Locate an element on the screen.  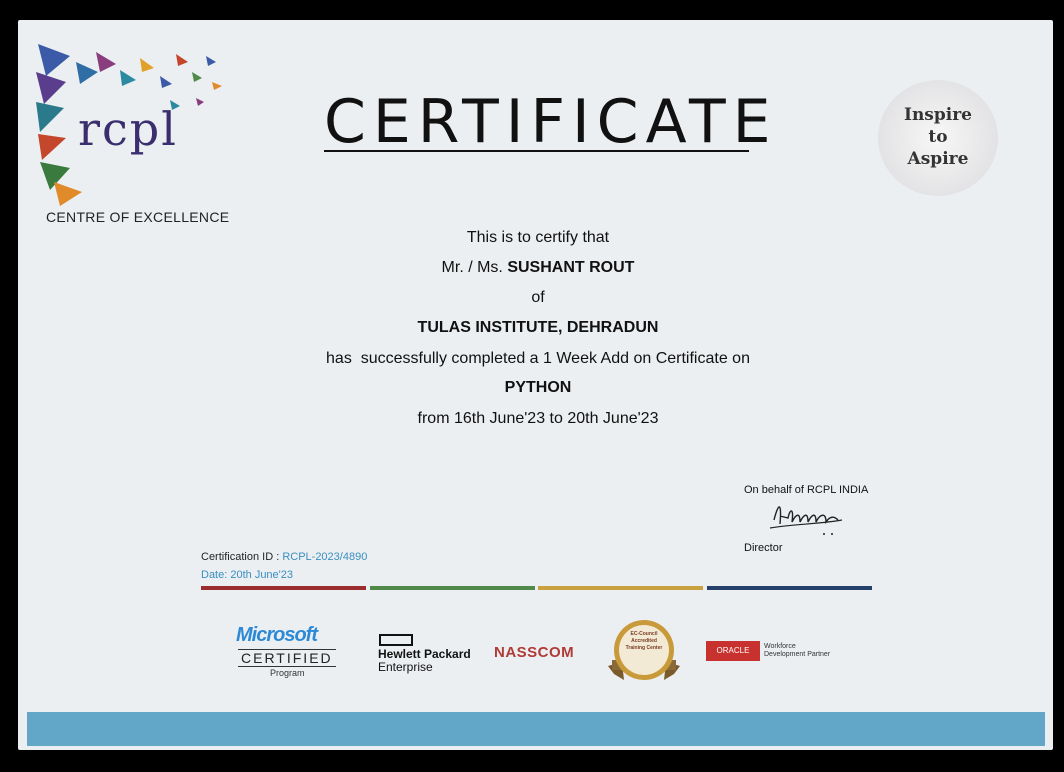
certification-id: Certification ID : RCPL-2023/4890 is located at coordinates (284, 557).